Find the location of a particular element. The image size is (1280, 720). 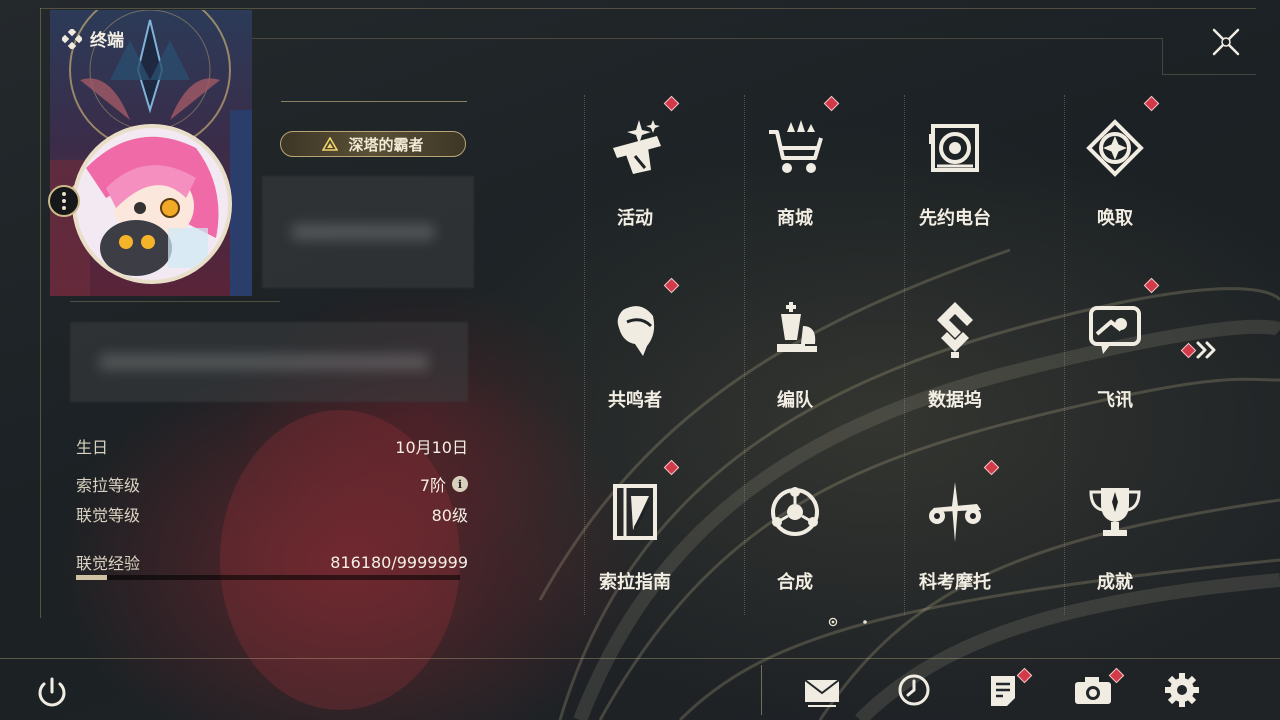

motorbike-icon is located at coordinates (955, 512).